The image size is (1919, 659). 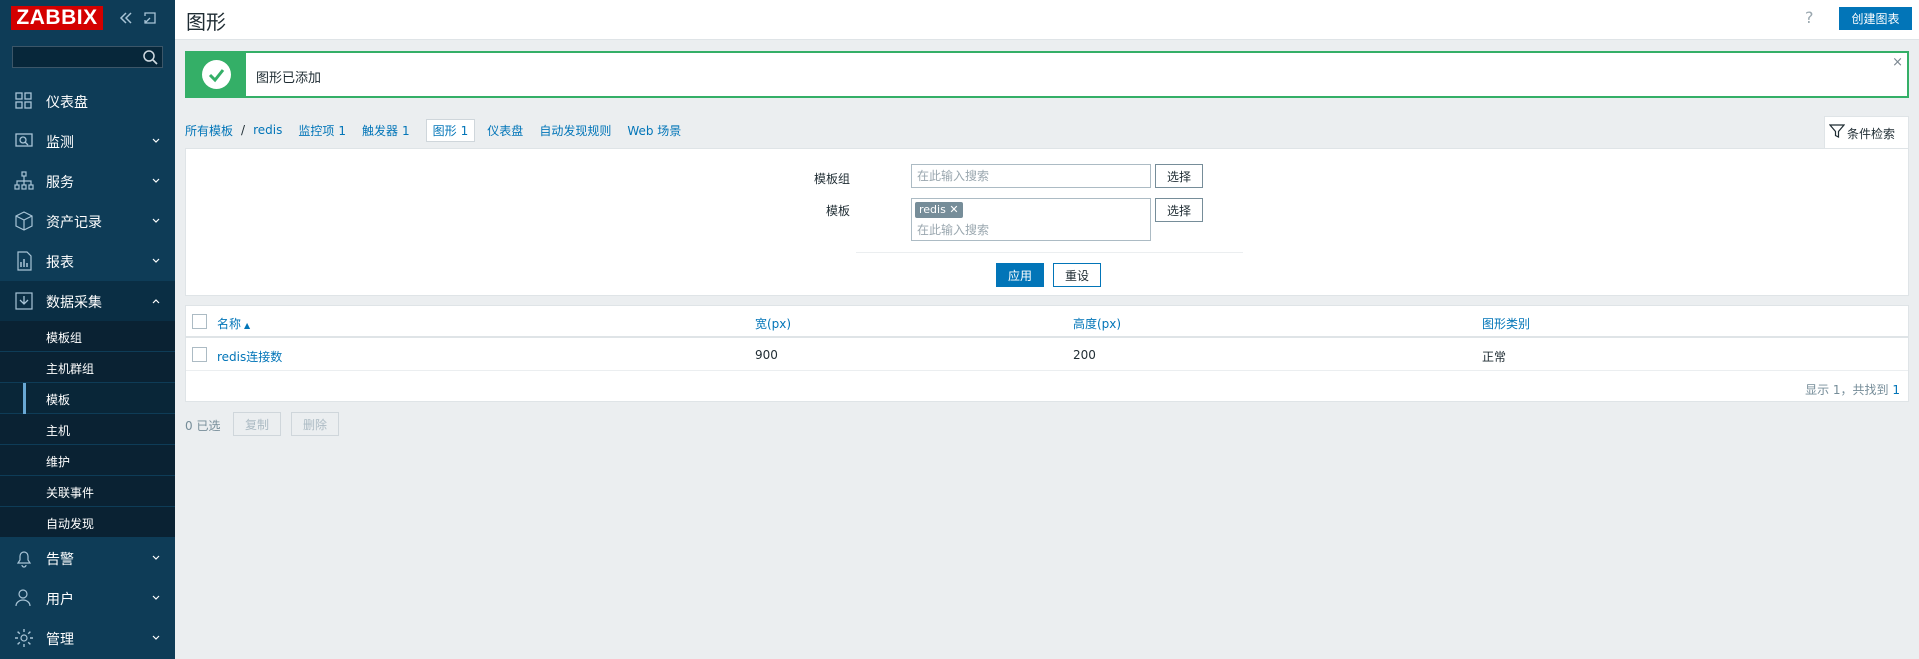 What do you see at coordinates (1837, 131) in the screenshot?
I see `filter-icon` at bounding box center [1837, 131].